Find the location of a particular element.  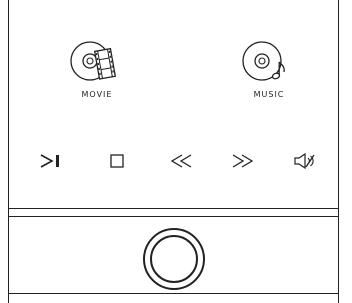

next-track-icon is located at coordinates (49, 161).